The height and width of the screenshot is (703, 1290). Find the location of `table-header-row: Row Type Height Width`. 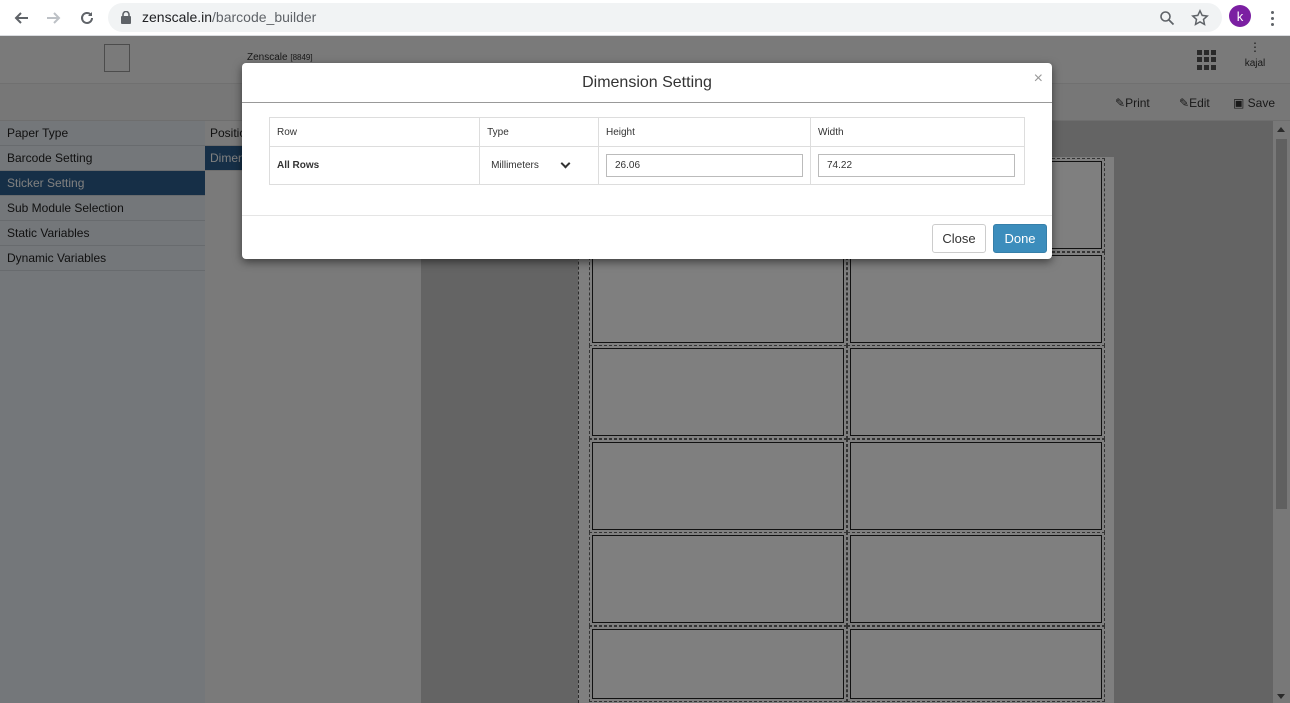

table-header-row: Row Type Height Width is located at coordinates (647, 132).